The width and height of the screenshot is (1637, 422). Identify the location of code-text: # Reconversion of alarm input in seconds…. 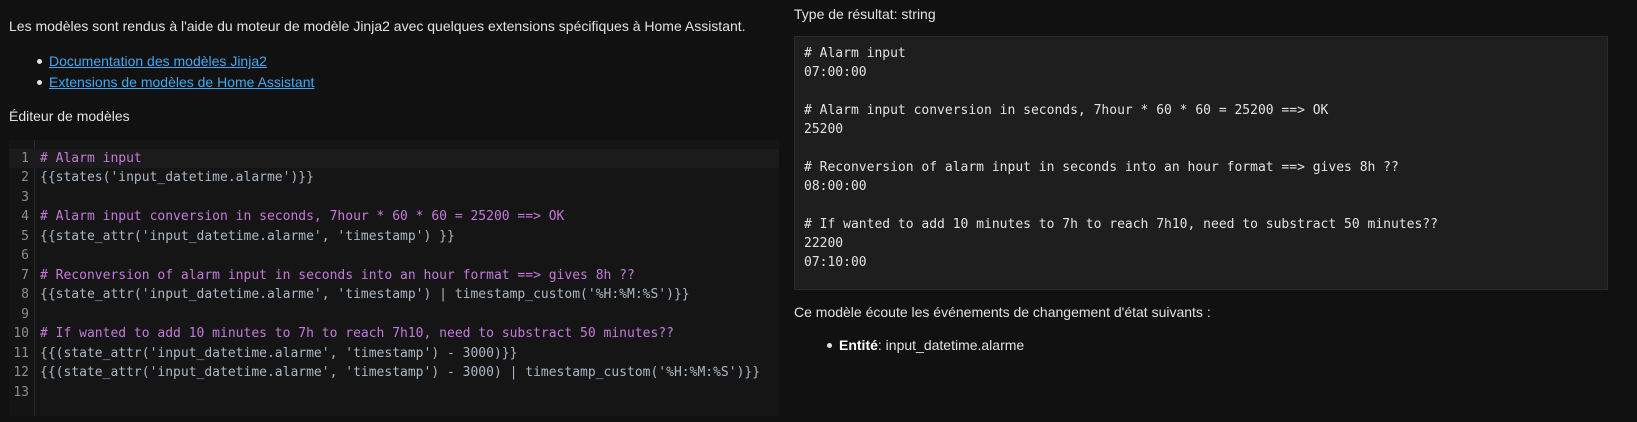
(337, 275).